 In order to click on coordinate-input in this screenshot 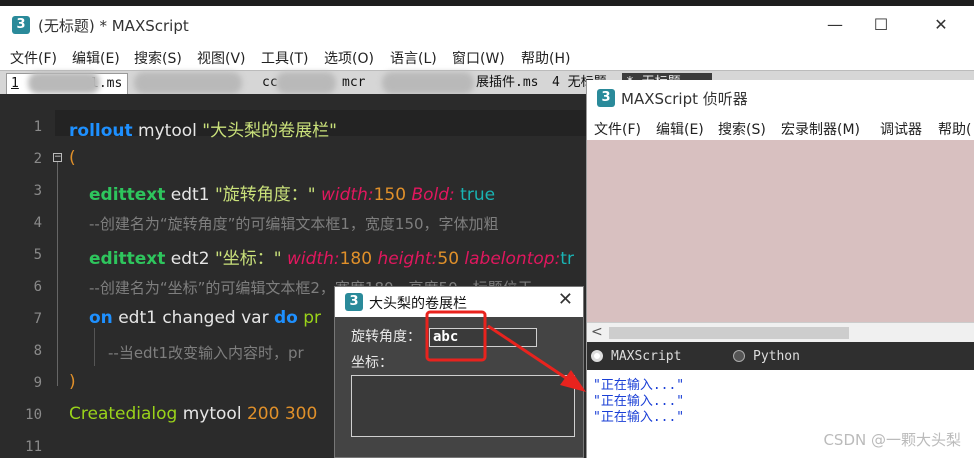, I will do `click(463, 406)`.